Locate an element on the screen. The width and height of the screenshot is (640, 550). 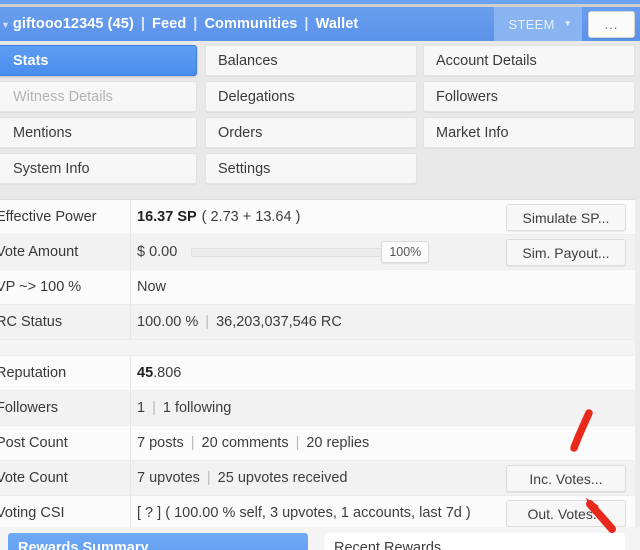
table-row: RC Status 100.00 % | 36,203,037,546 RC is located at coordinates (317, 322).